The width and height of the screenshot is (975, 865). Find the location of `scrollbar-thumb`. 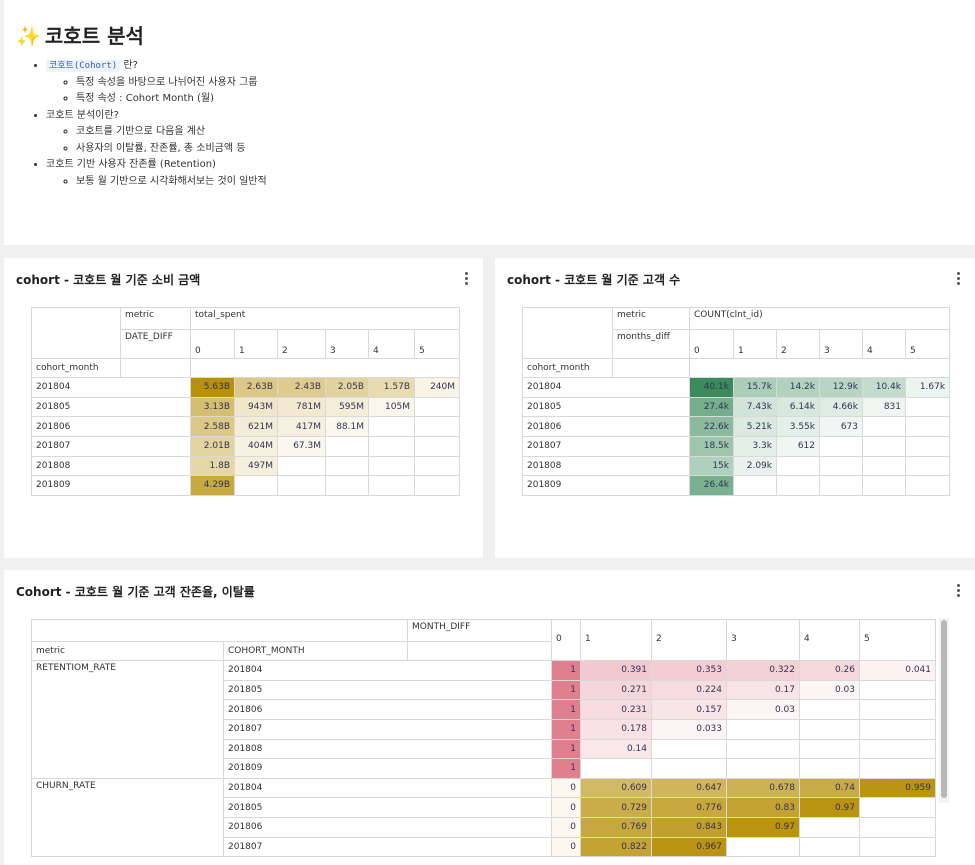

scrollbar-thumb is located at coordinates (944, 709).